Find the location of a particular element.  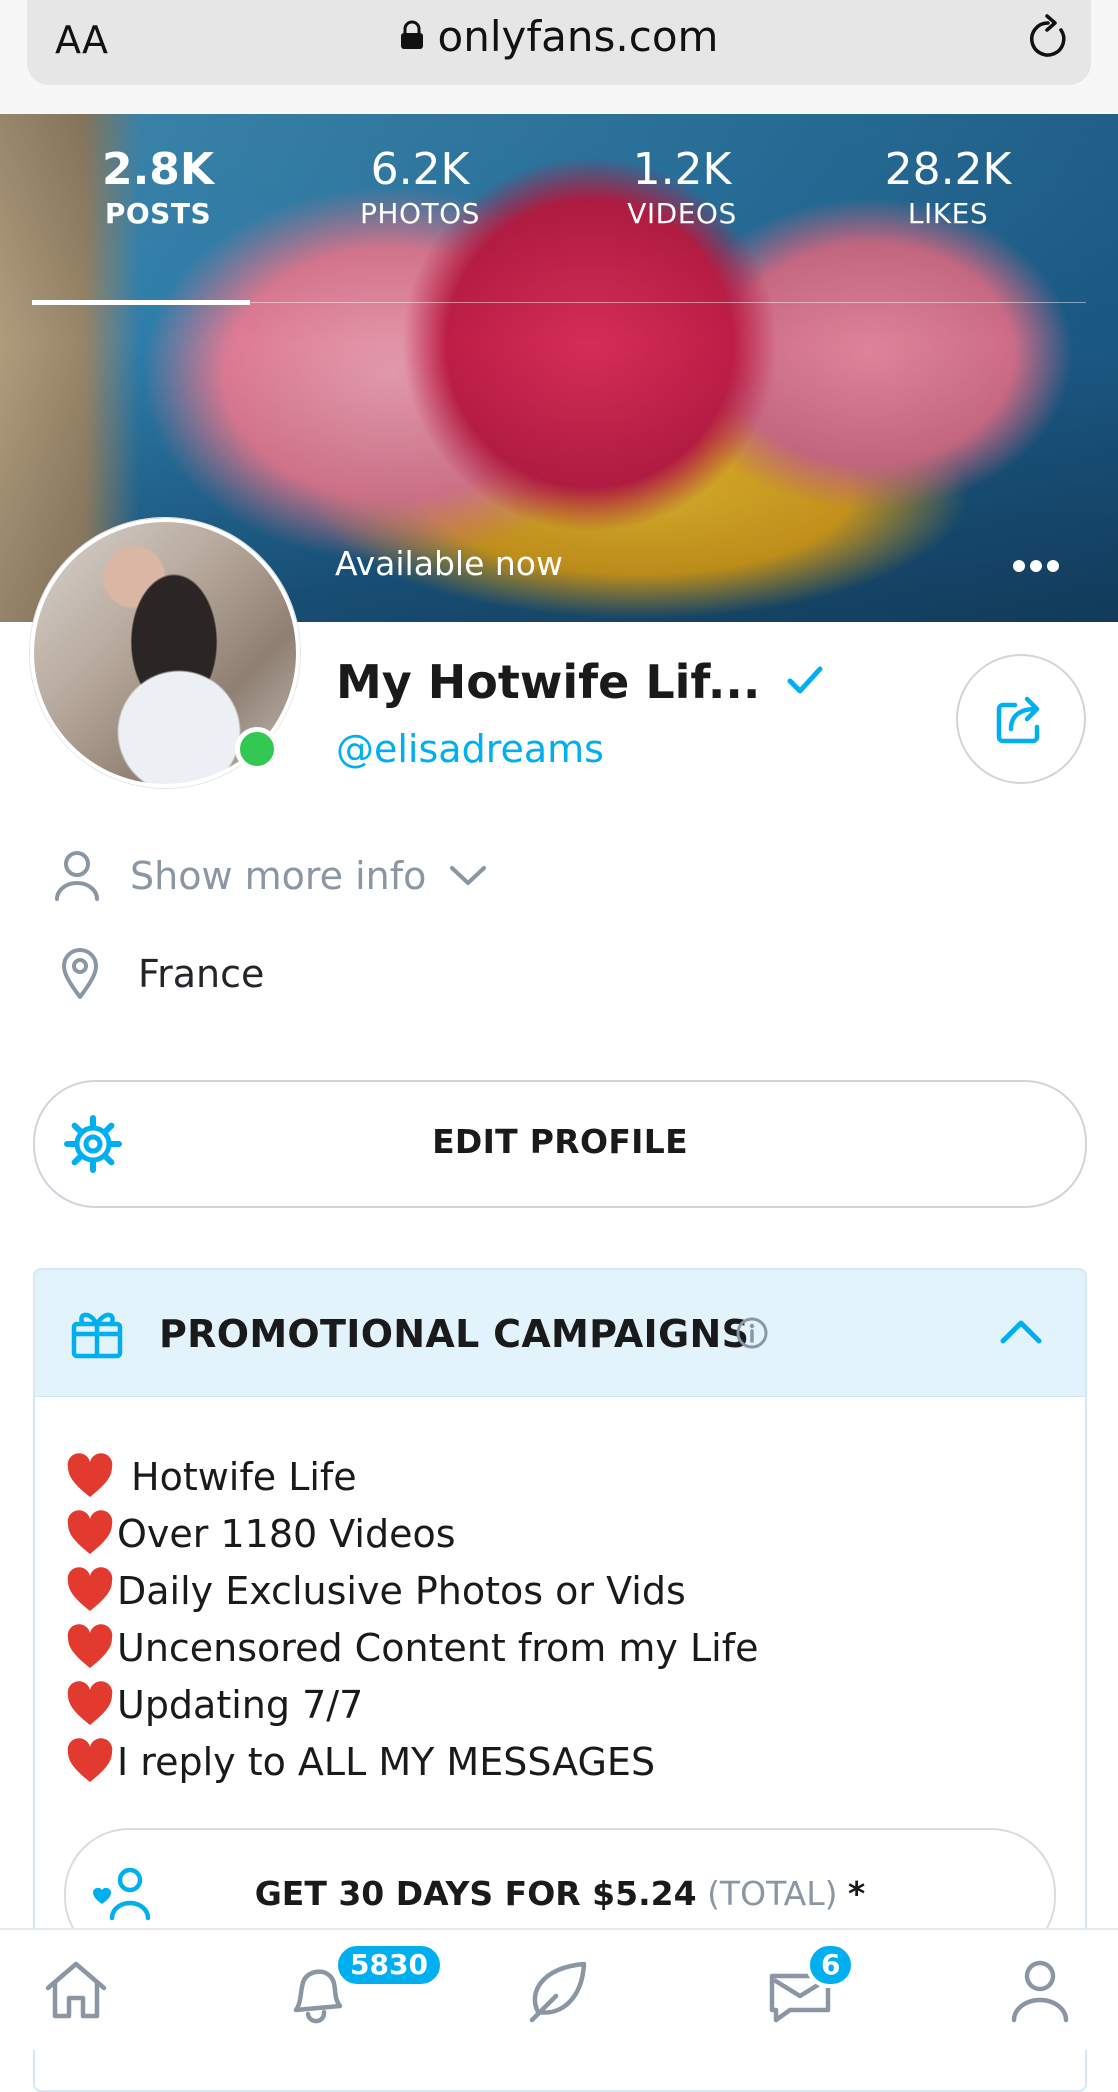

photos-label: PHOTOS is located at coordinates (420, 213).